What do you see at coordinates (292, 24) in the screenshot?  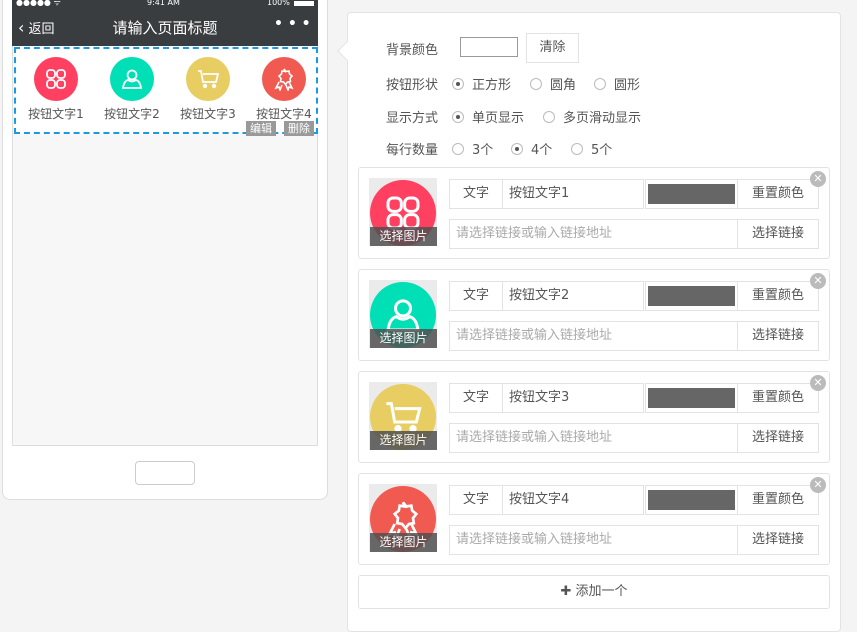 I see `more-icon: • • •` at bounding box center [292, 24].